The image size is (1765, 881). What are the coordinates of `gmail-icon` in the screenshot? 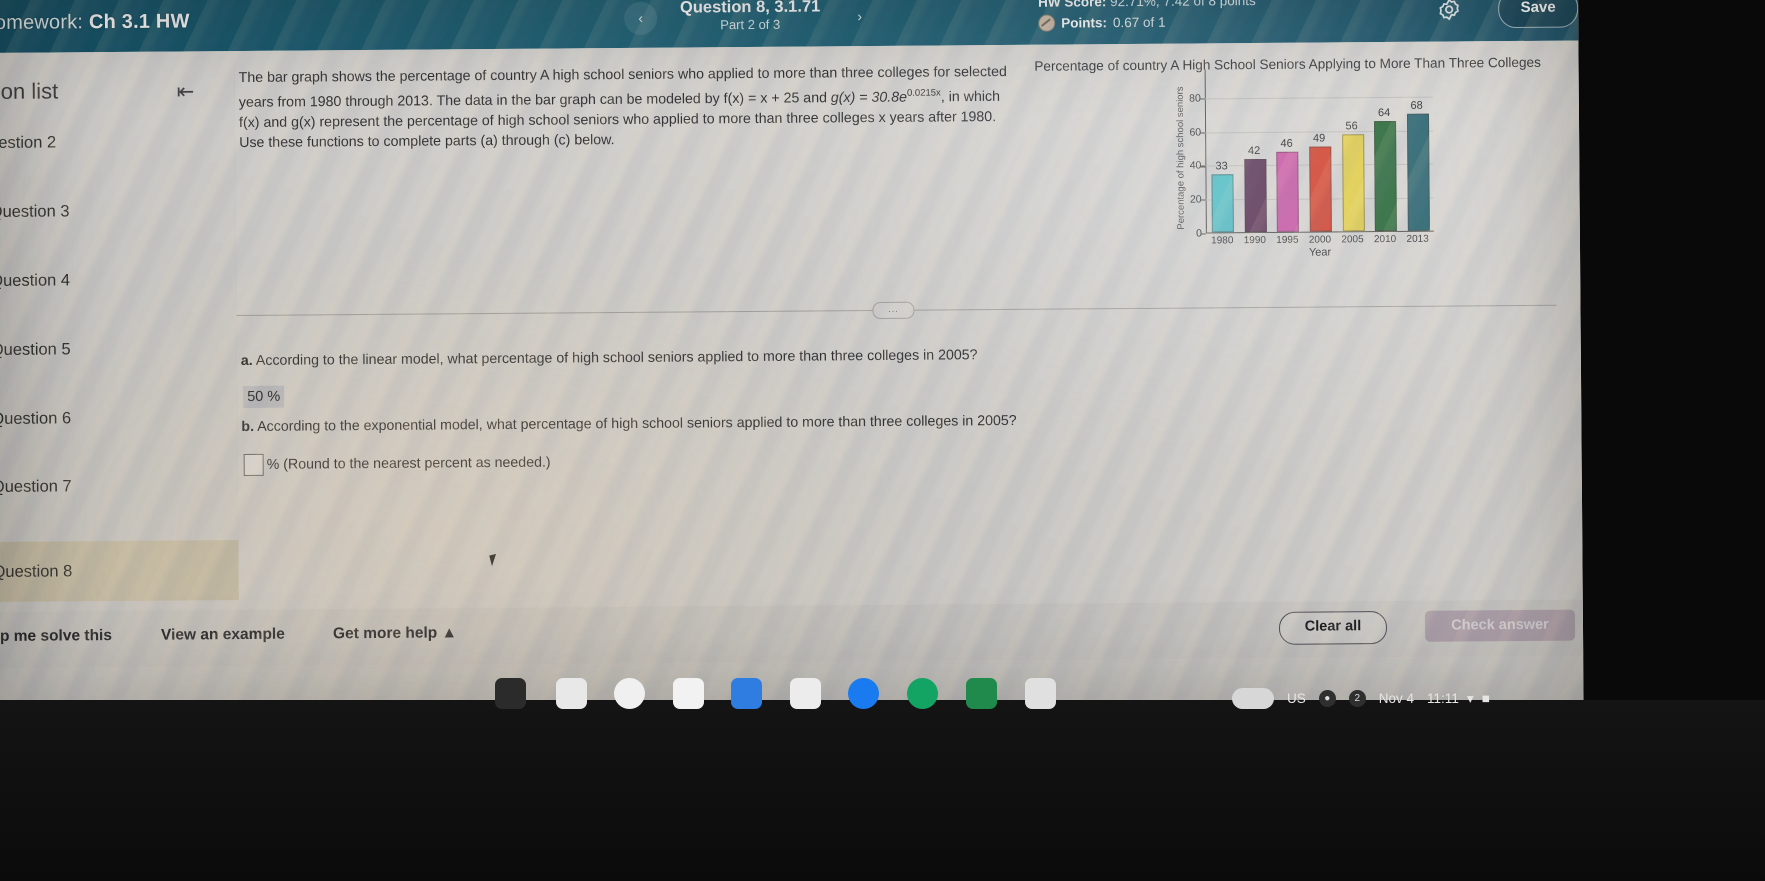 It's located at (688, 693).